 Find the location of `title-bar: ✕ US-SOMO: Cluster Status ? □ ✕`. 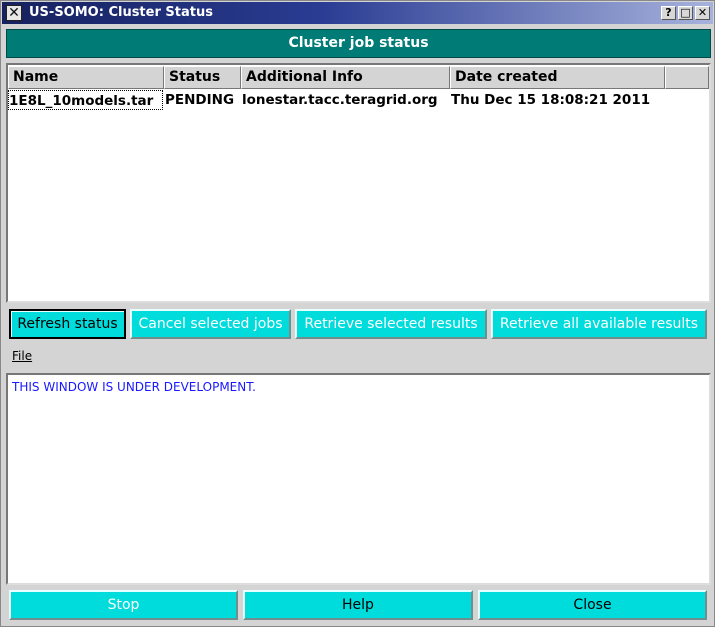

title-bar: ✕ US-SOMO: Cluster Status ? □ ✕ is located at coordinates (357, 13).